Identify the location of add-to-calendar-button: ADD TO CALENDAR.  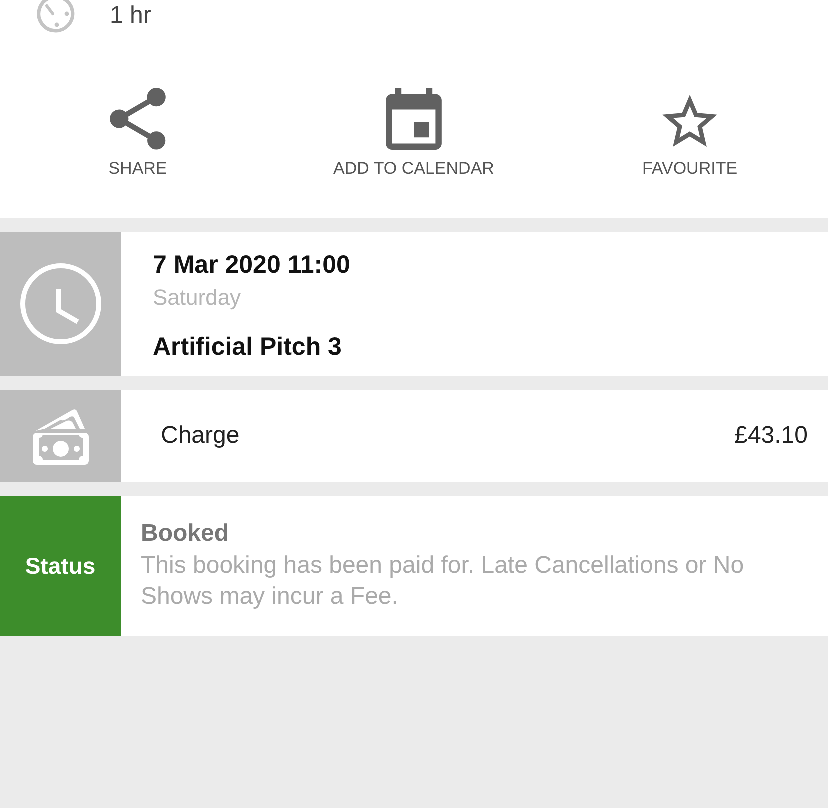
(414, 134).